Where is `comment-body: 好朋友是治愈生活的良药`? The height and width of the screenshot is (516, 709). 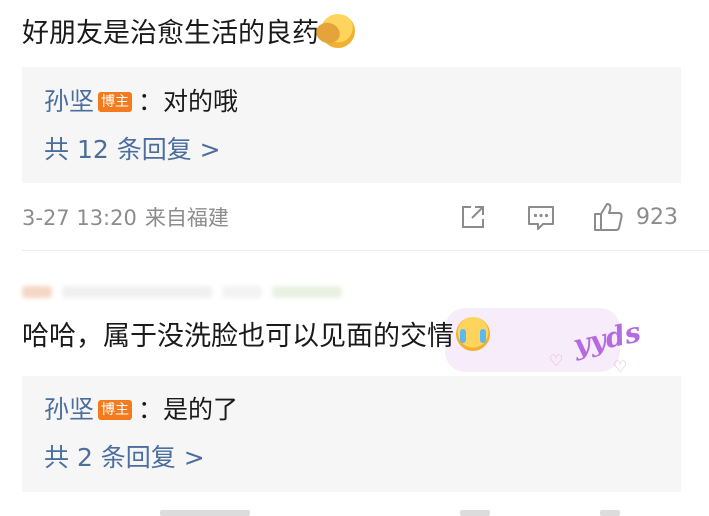 comment-body: 好朋友是治愈生活的良药 is located at coordinates (170, 33).